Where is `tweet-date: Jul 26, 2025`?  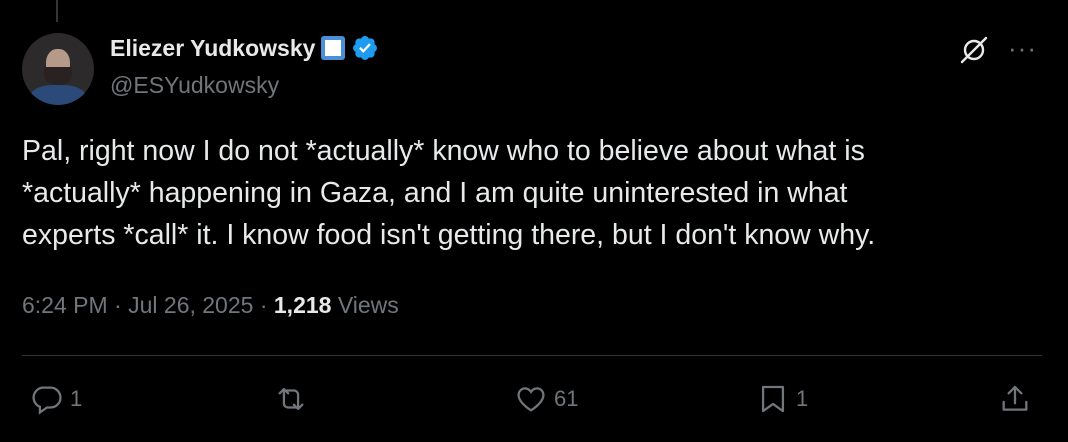 tweet-date: Jul 26, 2025 is located at coordinates (190, 305).